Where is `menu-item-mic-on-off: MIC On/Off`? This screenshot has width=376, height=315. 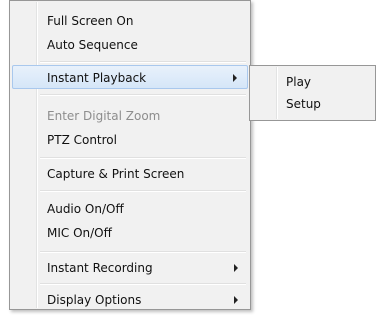 menu-item-mic-on-off: MIC On/Off is located at coordinates (130, 233).